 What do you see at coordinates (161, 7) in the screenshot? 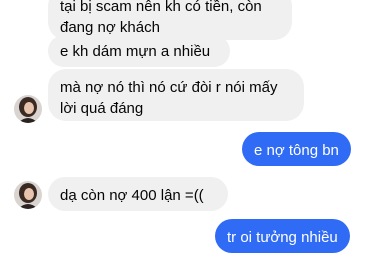
I see `message-line: tại bị scam nên kh có tiền, còn` at bounding box center [161, 7].